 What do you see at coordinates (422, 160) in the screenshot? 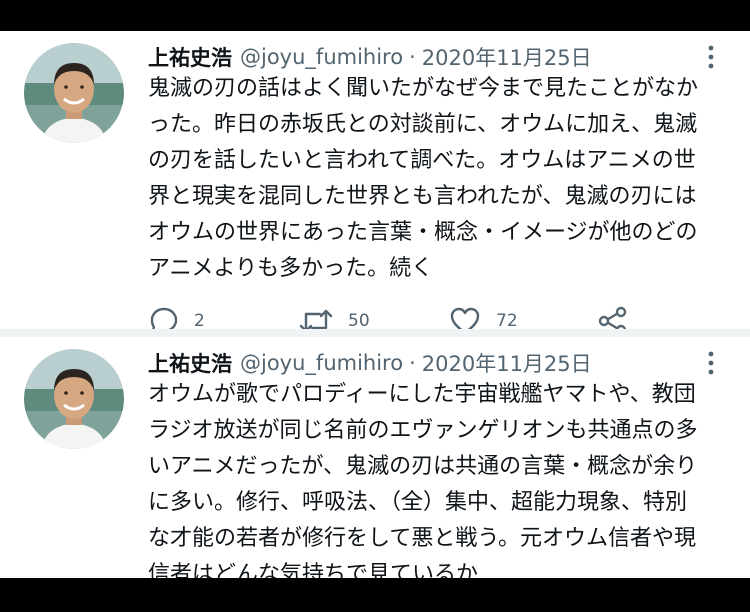
I see `tweet-text-line: の刃を話したいと言われて調べた。オウムはアニメの世` at bounding box center [422, 160].